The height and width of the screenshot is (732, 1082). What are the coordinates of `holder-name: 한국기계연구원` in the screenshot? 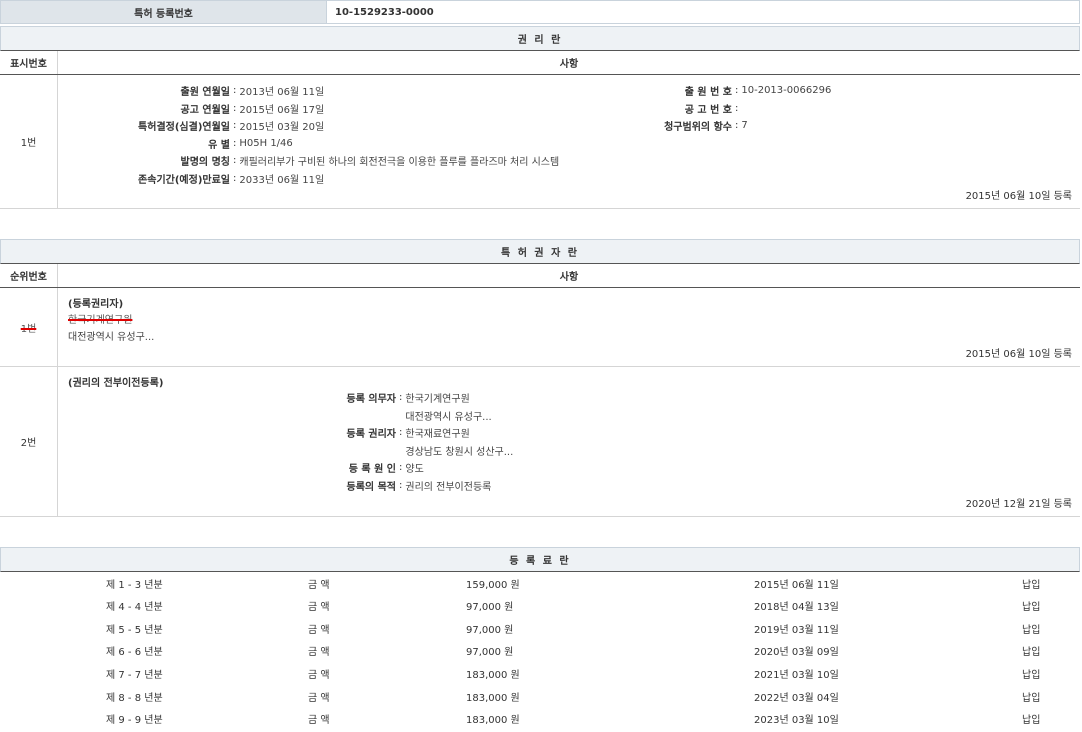 It's located at (100, 318).